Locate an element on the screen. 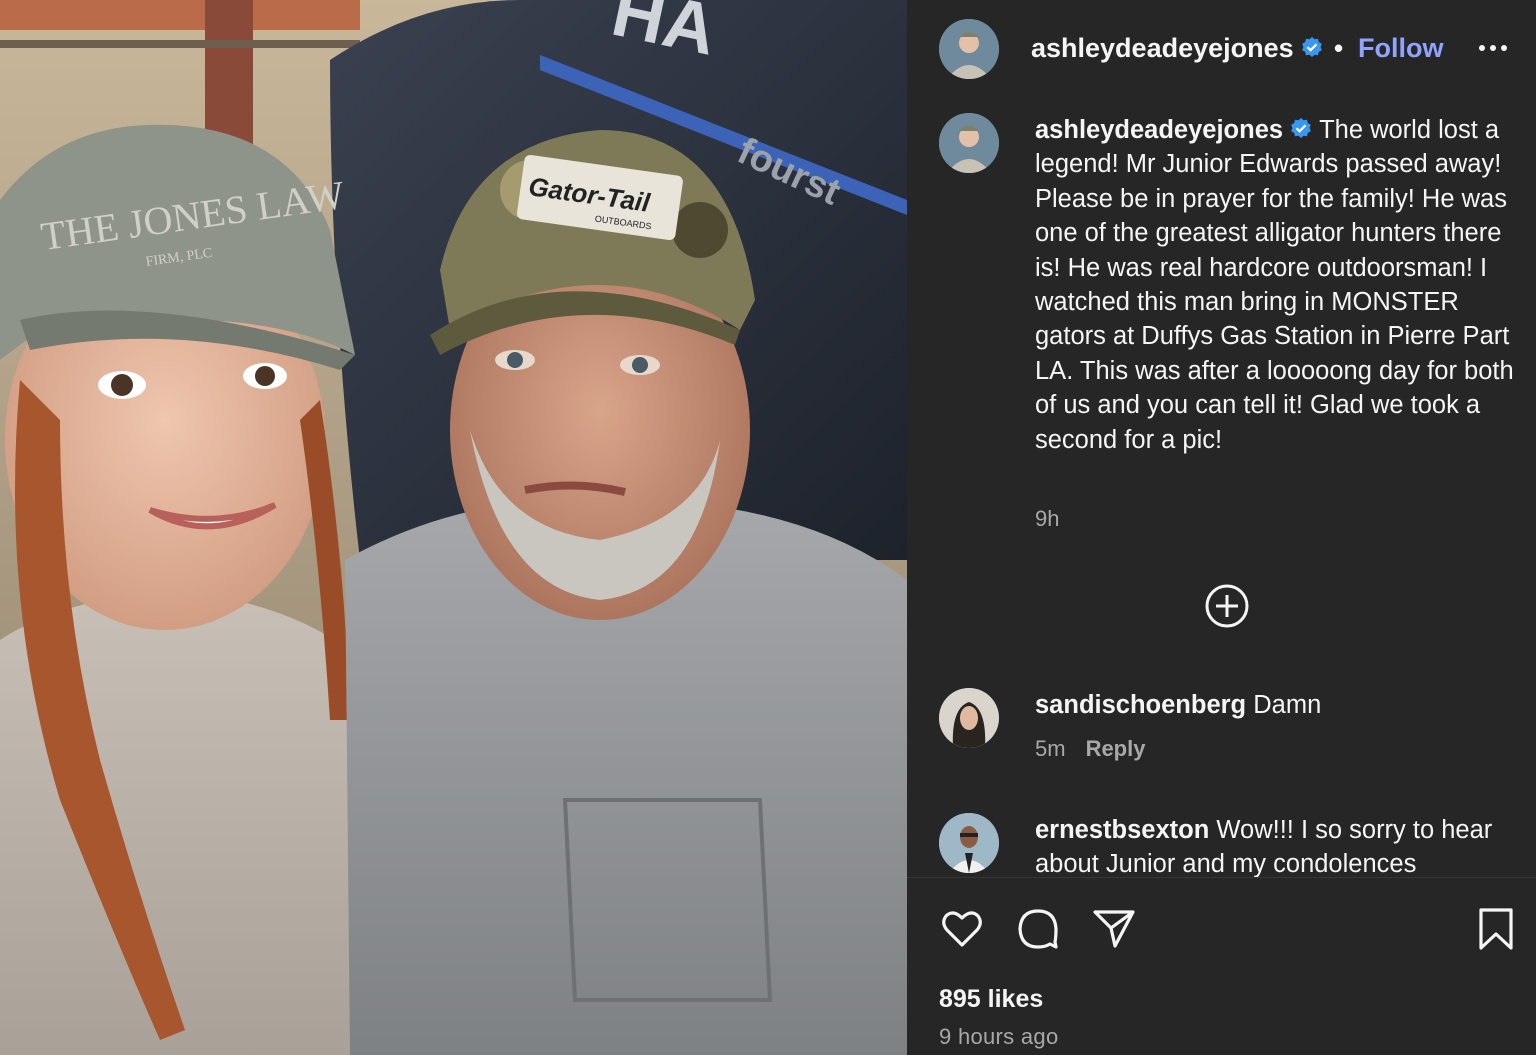  comment-body: Damn is located at coordinates (1287, 705).